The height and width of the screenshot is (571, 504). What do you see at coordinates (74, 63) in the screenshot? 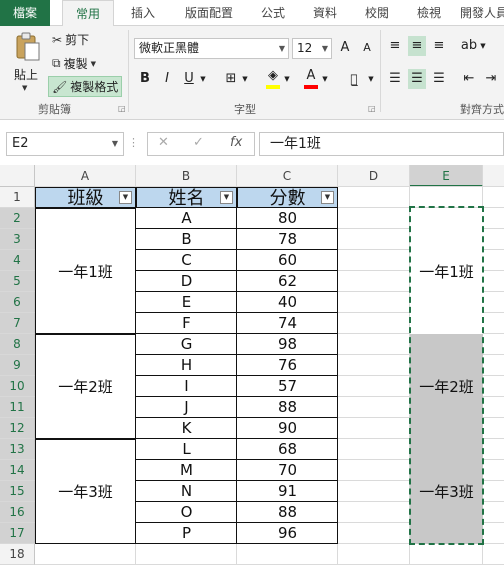
I see `copy-button: ⧉ 複製 ▼` at bounding box center [74, 63].